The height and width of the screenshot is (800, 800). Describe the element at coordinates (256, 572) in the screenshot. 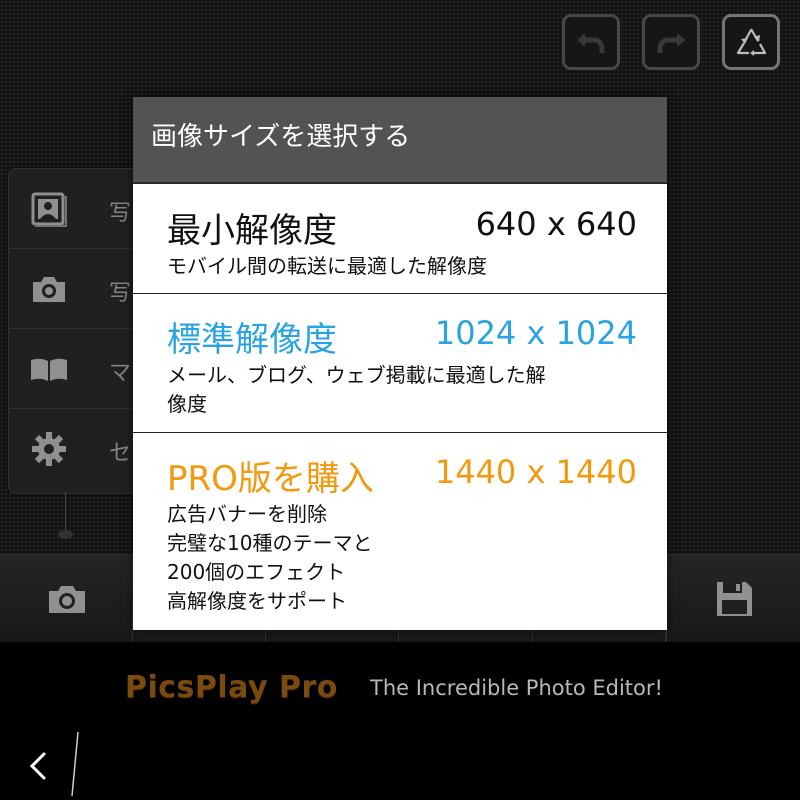

I see `description-line: 200個のエフェクト` at that location.